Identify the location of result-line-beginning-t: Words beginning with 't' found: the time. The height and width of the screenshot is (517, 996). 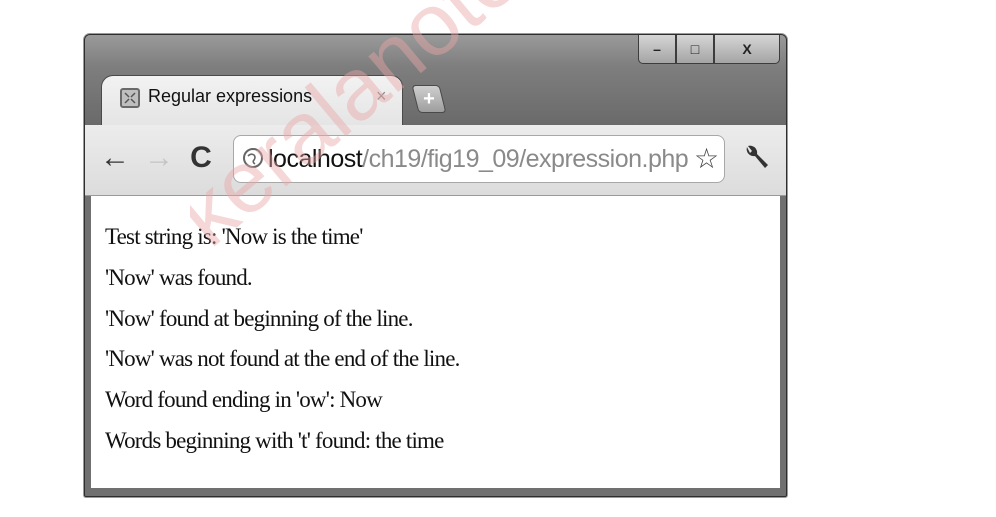
(274, 440).